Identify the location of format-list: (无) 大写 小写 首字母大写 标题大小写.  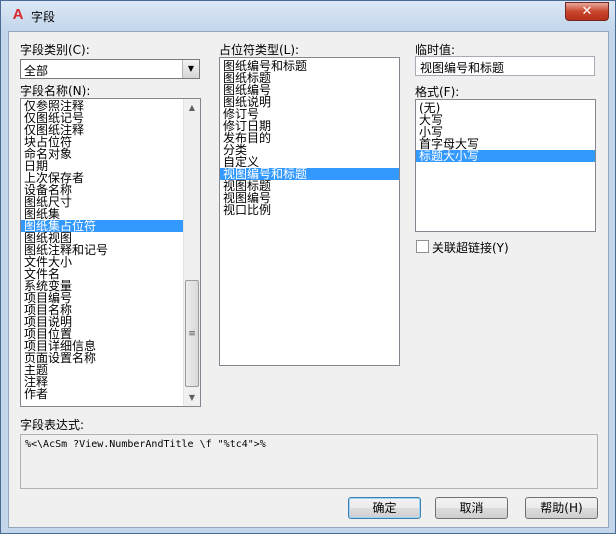
(505, 165).